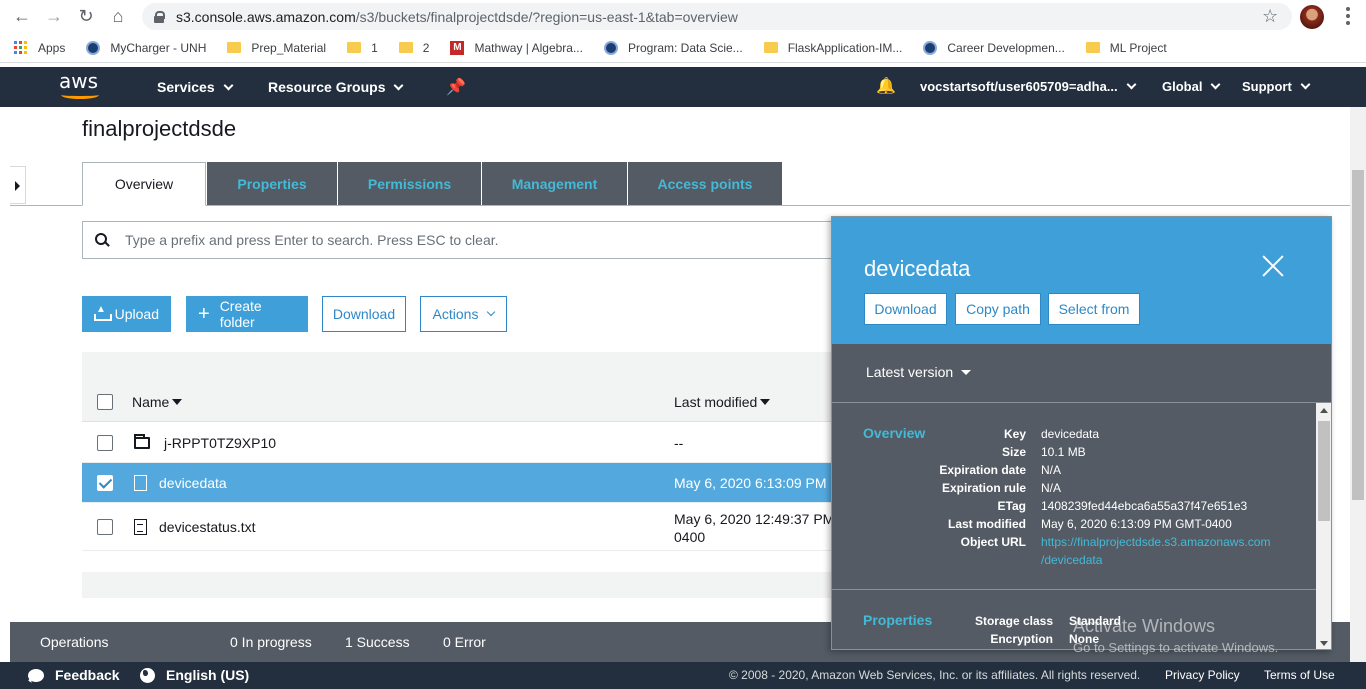 Image resolution: width=1366 pixels, height=689 pixels. Describe the element at coordinates (157, 402) in the screenshot. I see `col-name-header: Name` at that location.